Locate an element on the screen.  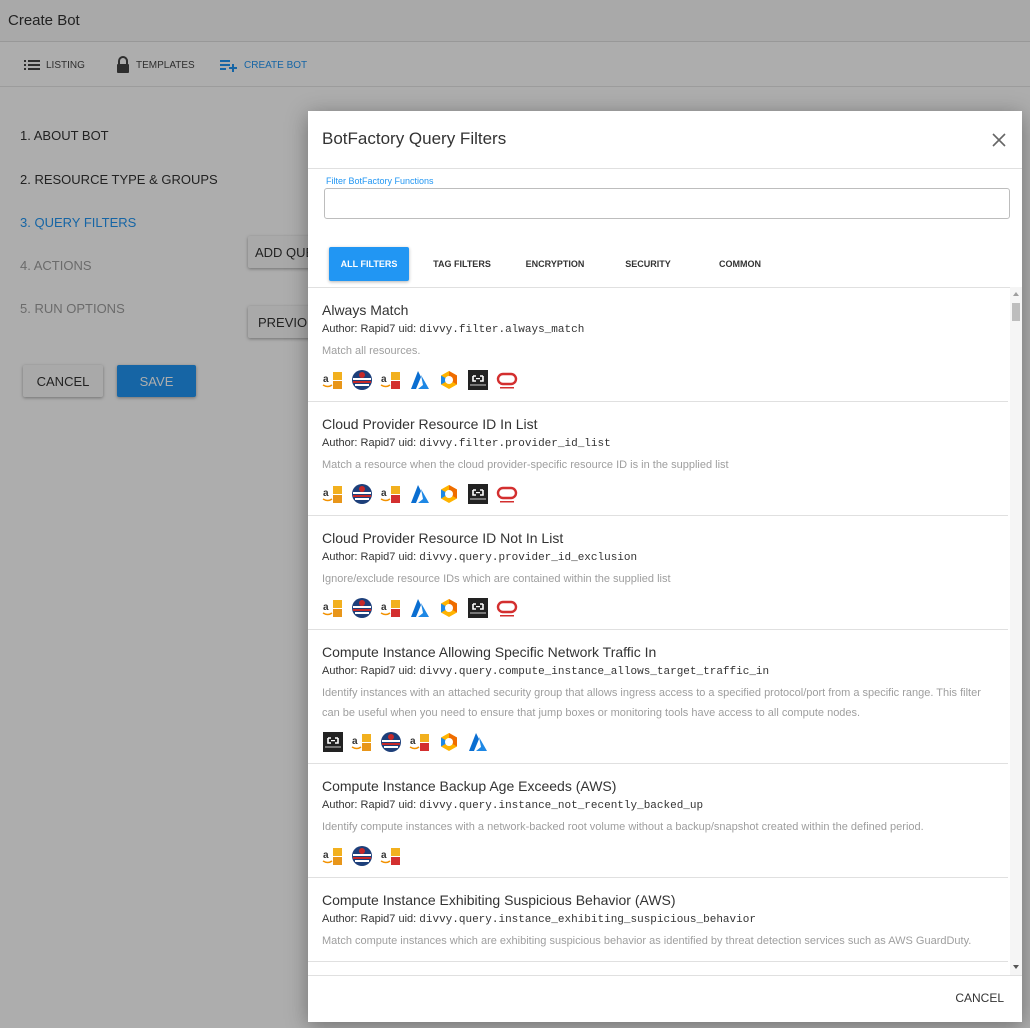
scroll-up-arrow-icon is located at coordinates (1016, 294).